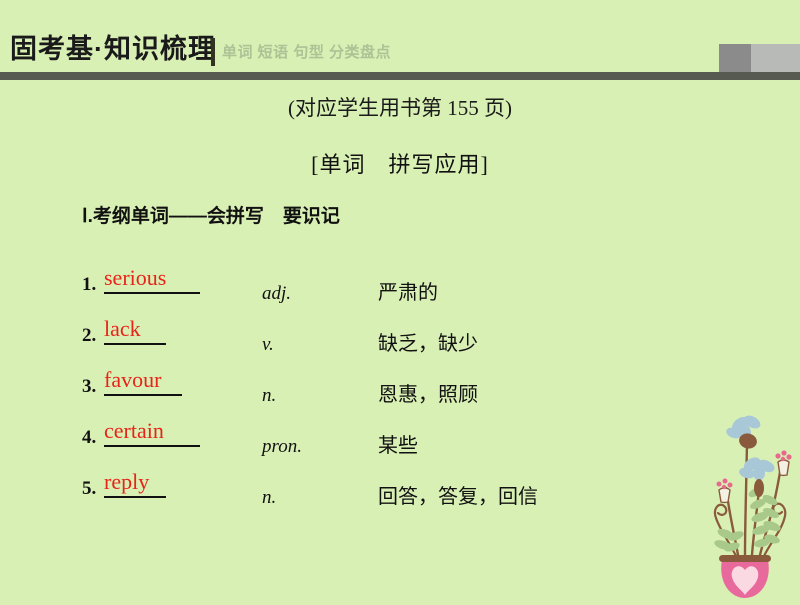 This screenshot has width=800, height=605. Describe the element at coordinates (350, 482) in the screenshot. I see `list-item: 5. reply n. 回答，答复，回信` at that location.